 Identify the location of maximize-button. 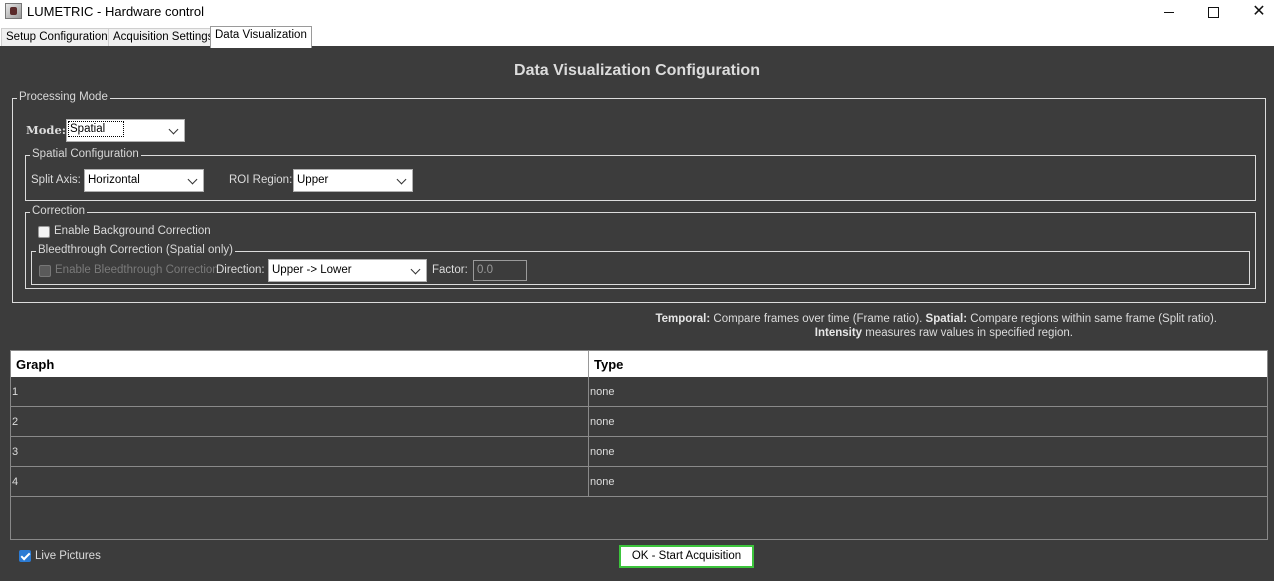
(1213, 12).